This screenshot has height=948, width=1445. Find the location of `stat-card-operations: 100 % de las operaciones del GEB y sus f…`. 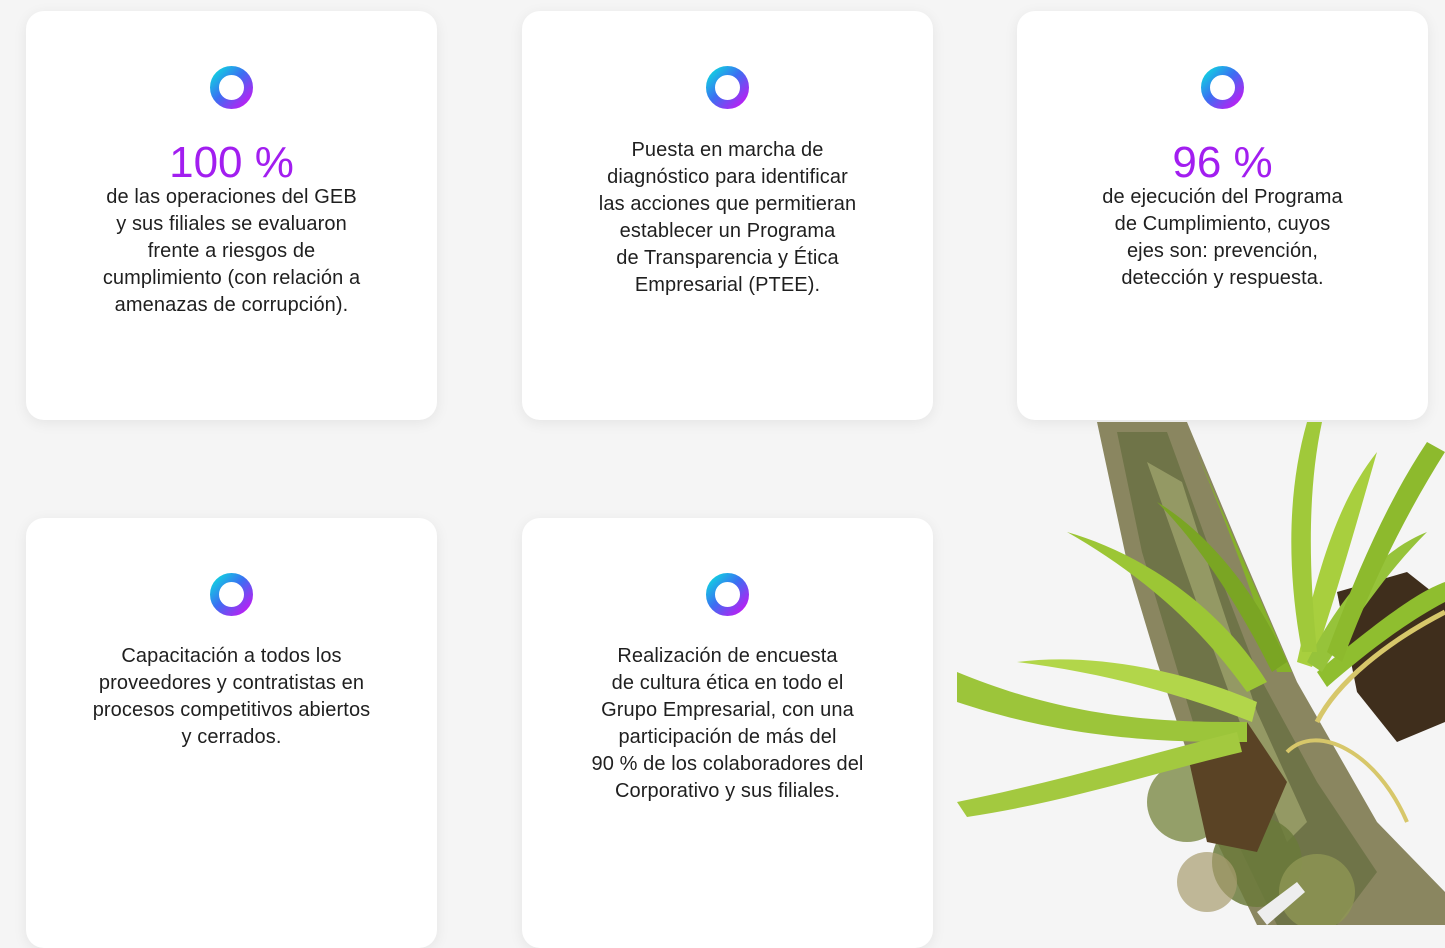

stat-card-operations: 100 % de las operaciones del GEB y sus f… is located at coordinates (231, 215).